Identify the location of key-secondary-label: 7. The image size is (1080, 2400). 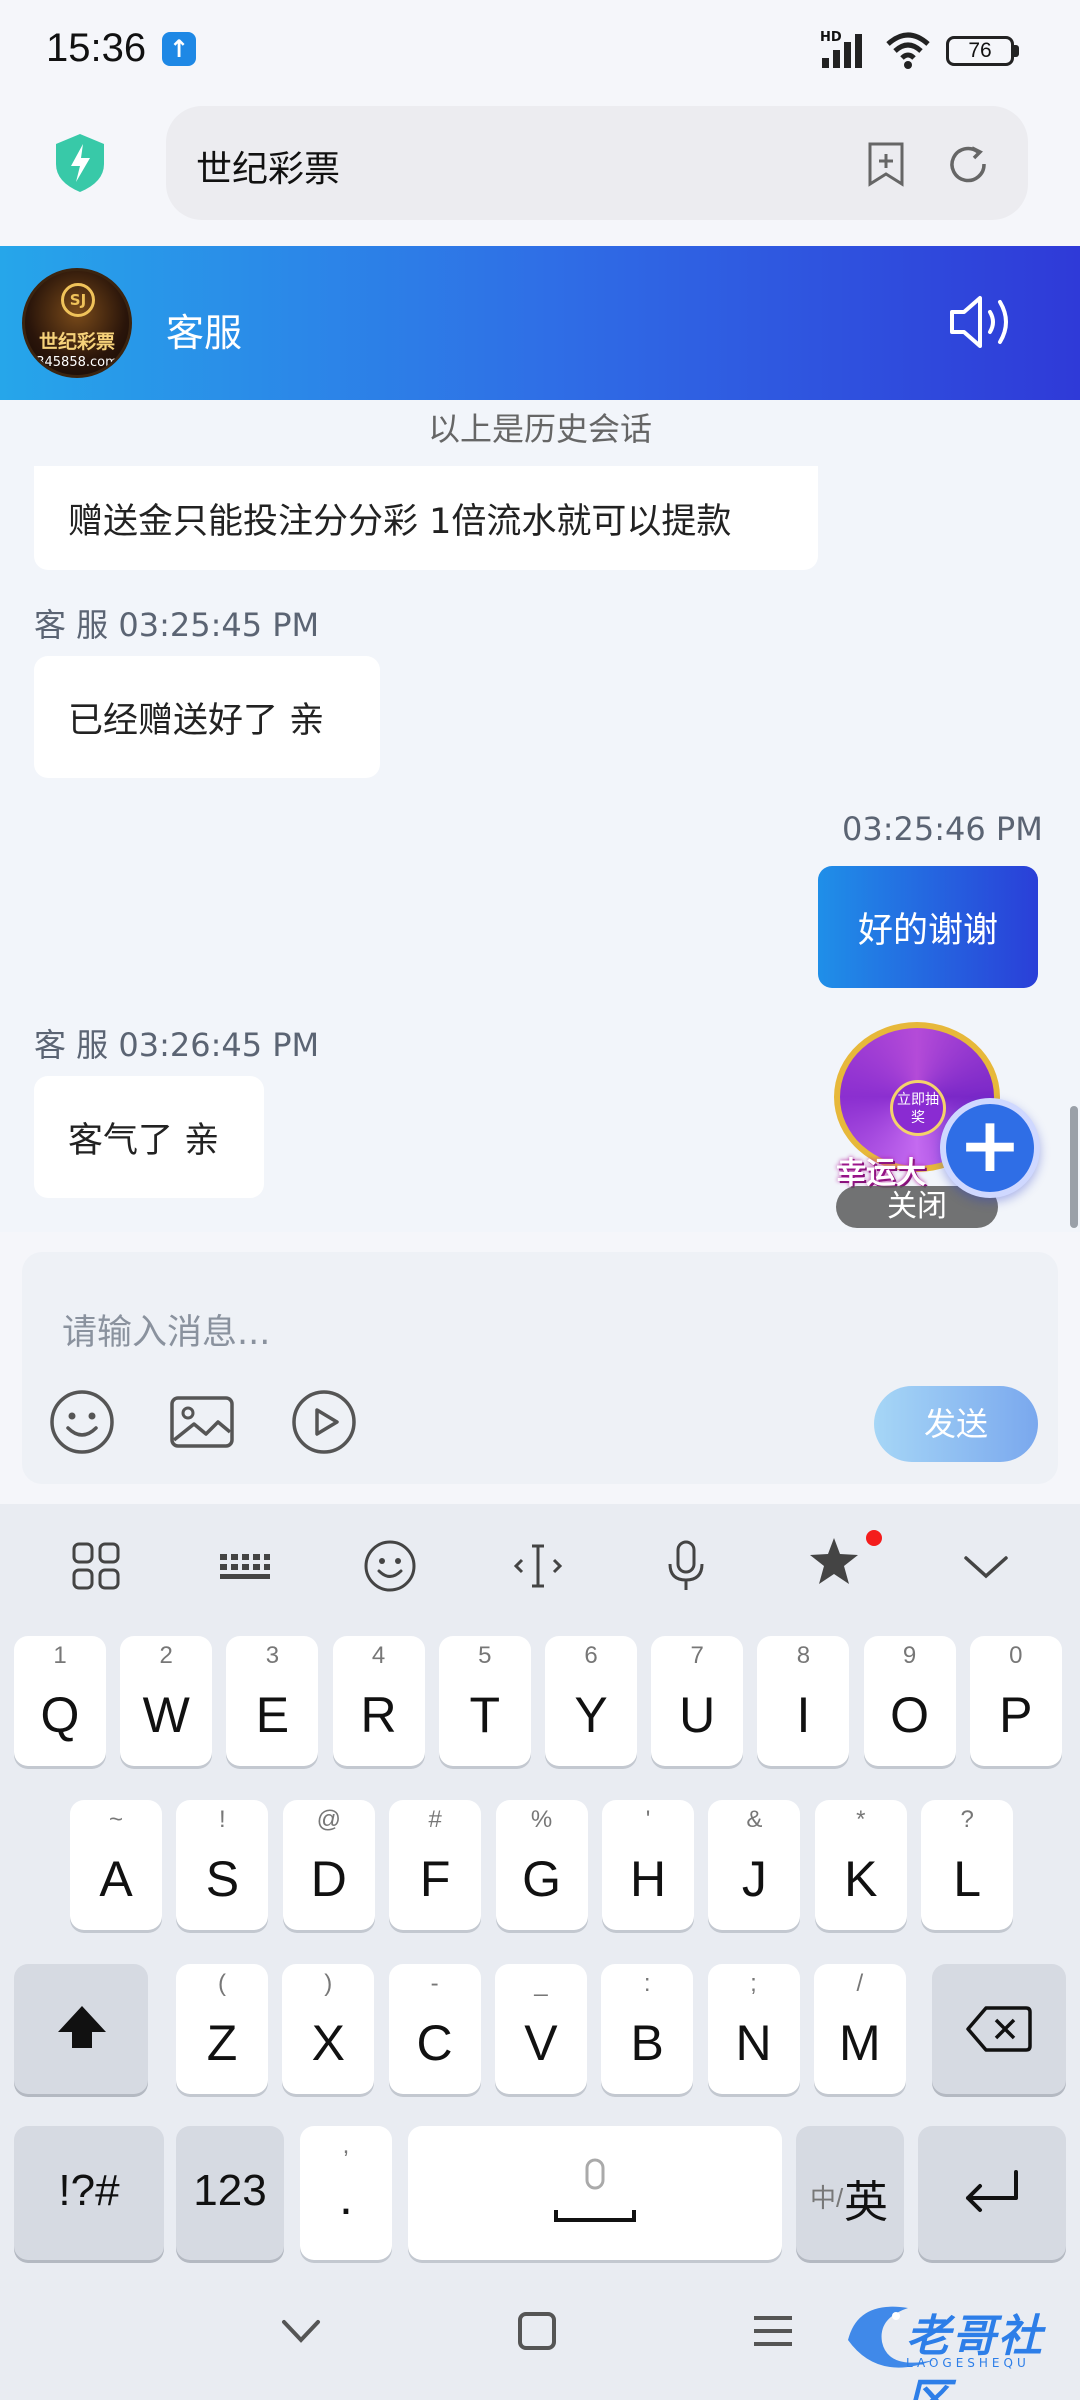
(697, 1655).